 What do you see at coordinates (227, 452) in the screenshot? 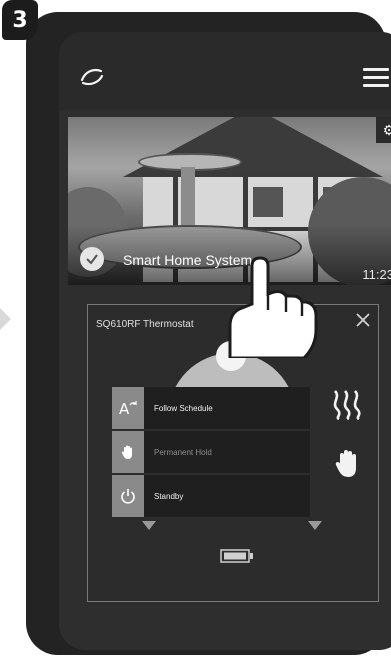
I see `mode-label: Permanent Hold` at bounding box center [227, 452].